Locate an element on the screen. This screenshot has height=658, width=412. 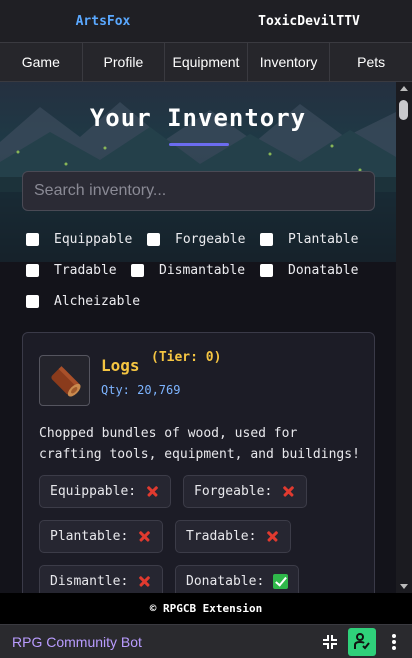
prop-label: Tradable: is located at coordinates (221, 536).